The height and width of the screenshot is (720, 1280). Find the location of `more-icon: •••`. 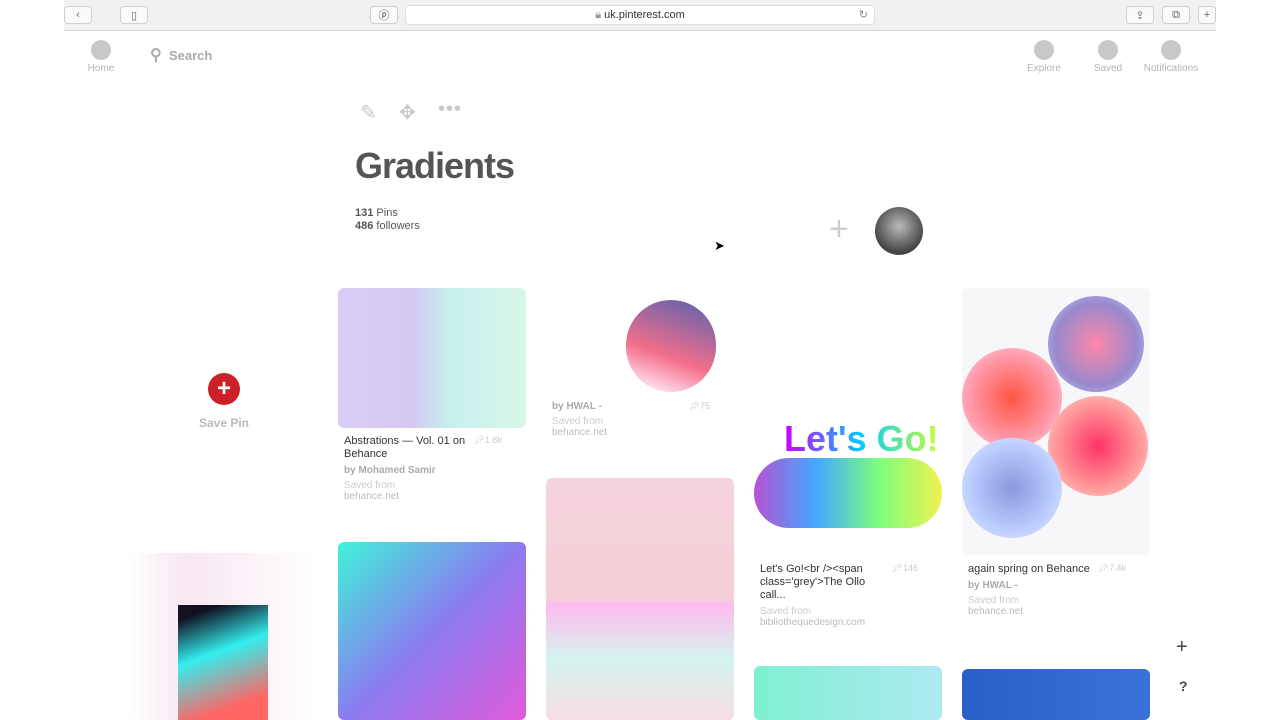

more-icon: ••• is located at coordinates (450, 109).